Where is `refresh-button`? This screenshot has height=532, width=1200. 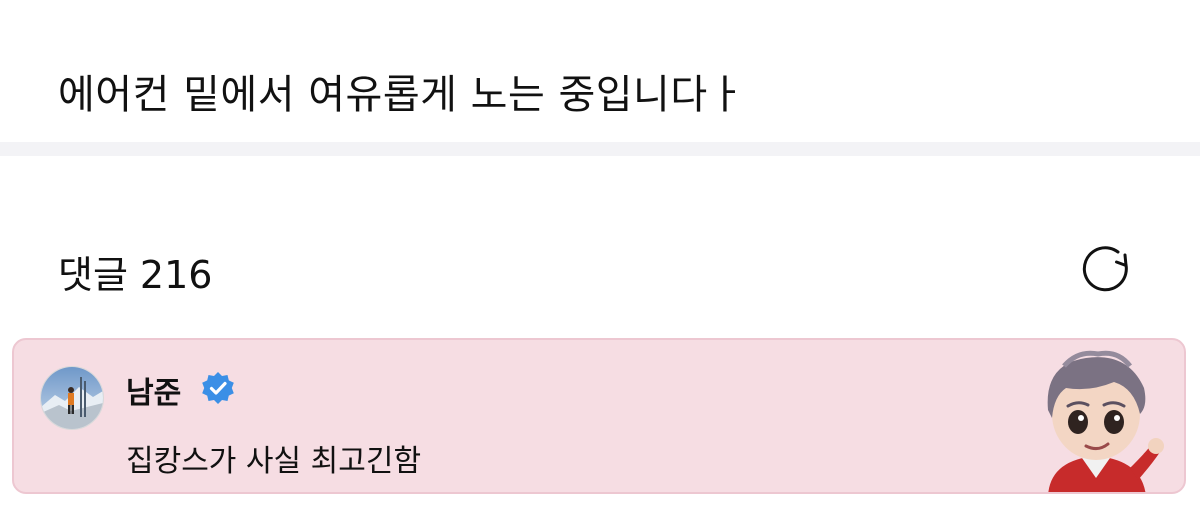
refresh-button is located at coordinates (1107, 270).